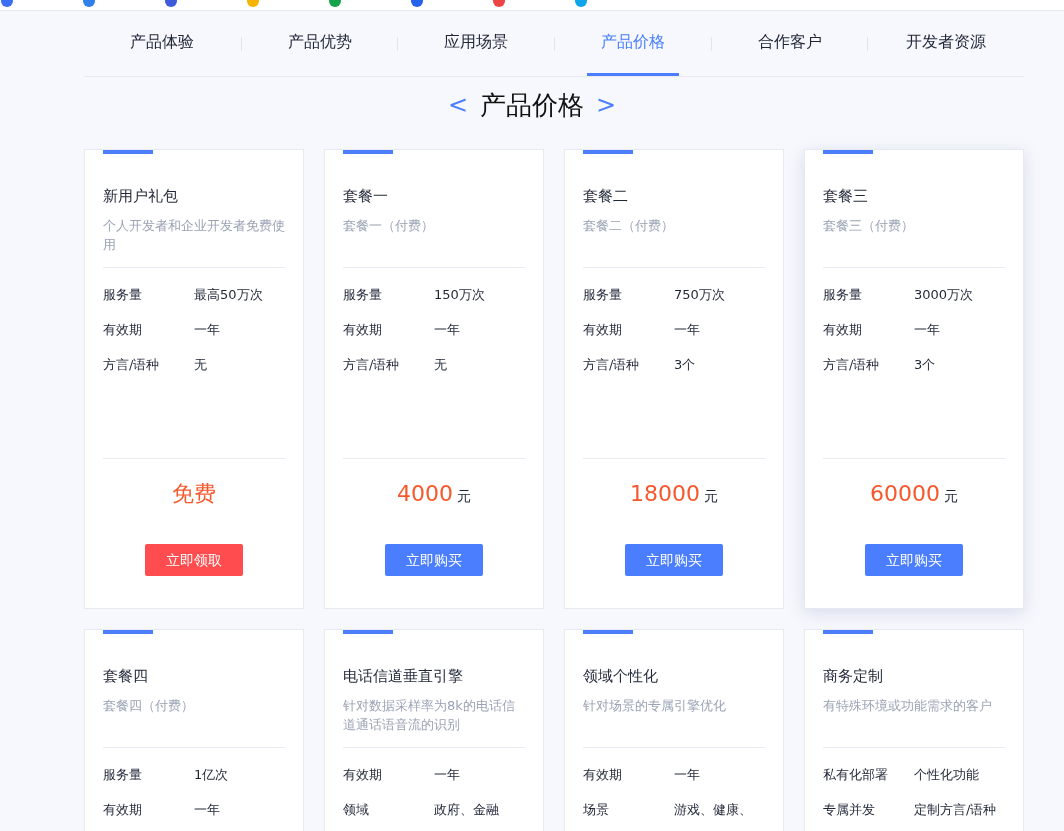 This screenshot has height=831, width=1064. Describe the element at coordinates (908, 706) in the screenshot. I see `plan-description: 有特殊环境或功能需求的客户` at that location.